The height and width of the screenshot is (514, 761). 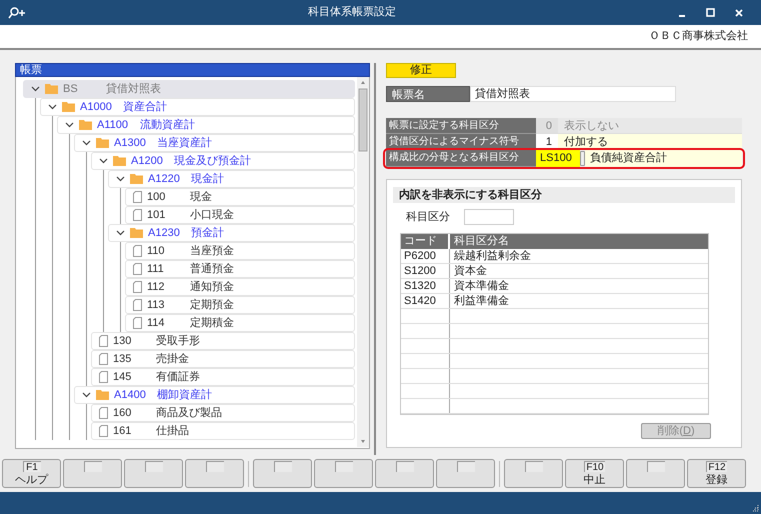 I want to click on tree-item: 111 普通預金, so click(x=240, y=269).